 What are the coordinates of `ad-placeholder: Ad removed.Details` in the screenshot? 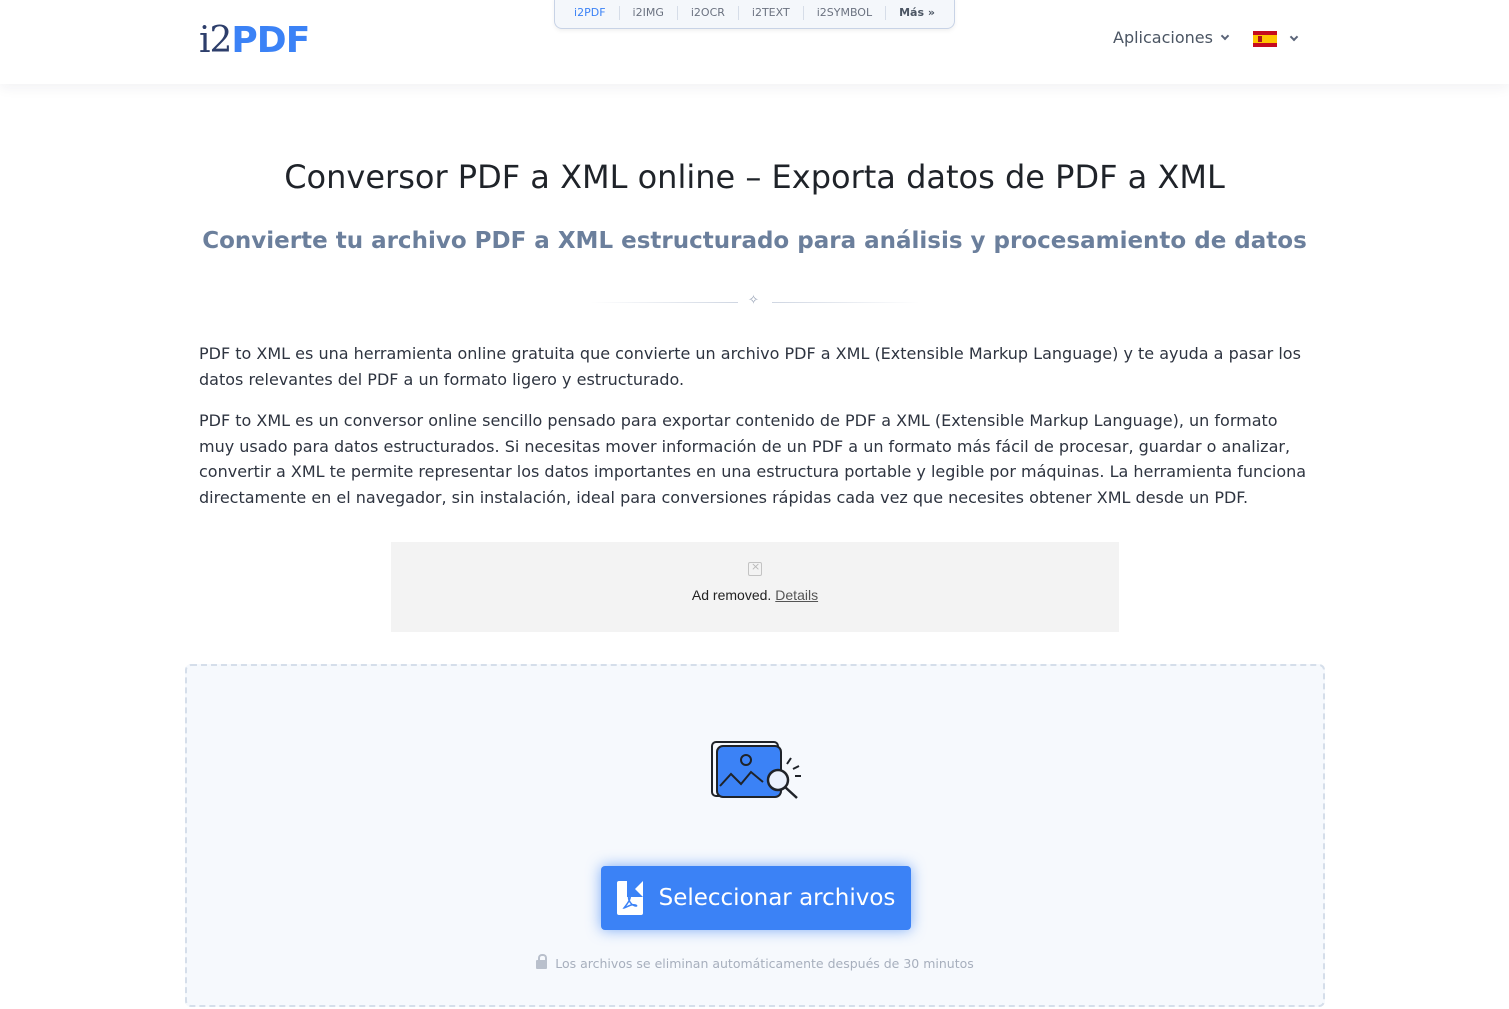 It's located at (755, 587).